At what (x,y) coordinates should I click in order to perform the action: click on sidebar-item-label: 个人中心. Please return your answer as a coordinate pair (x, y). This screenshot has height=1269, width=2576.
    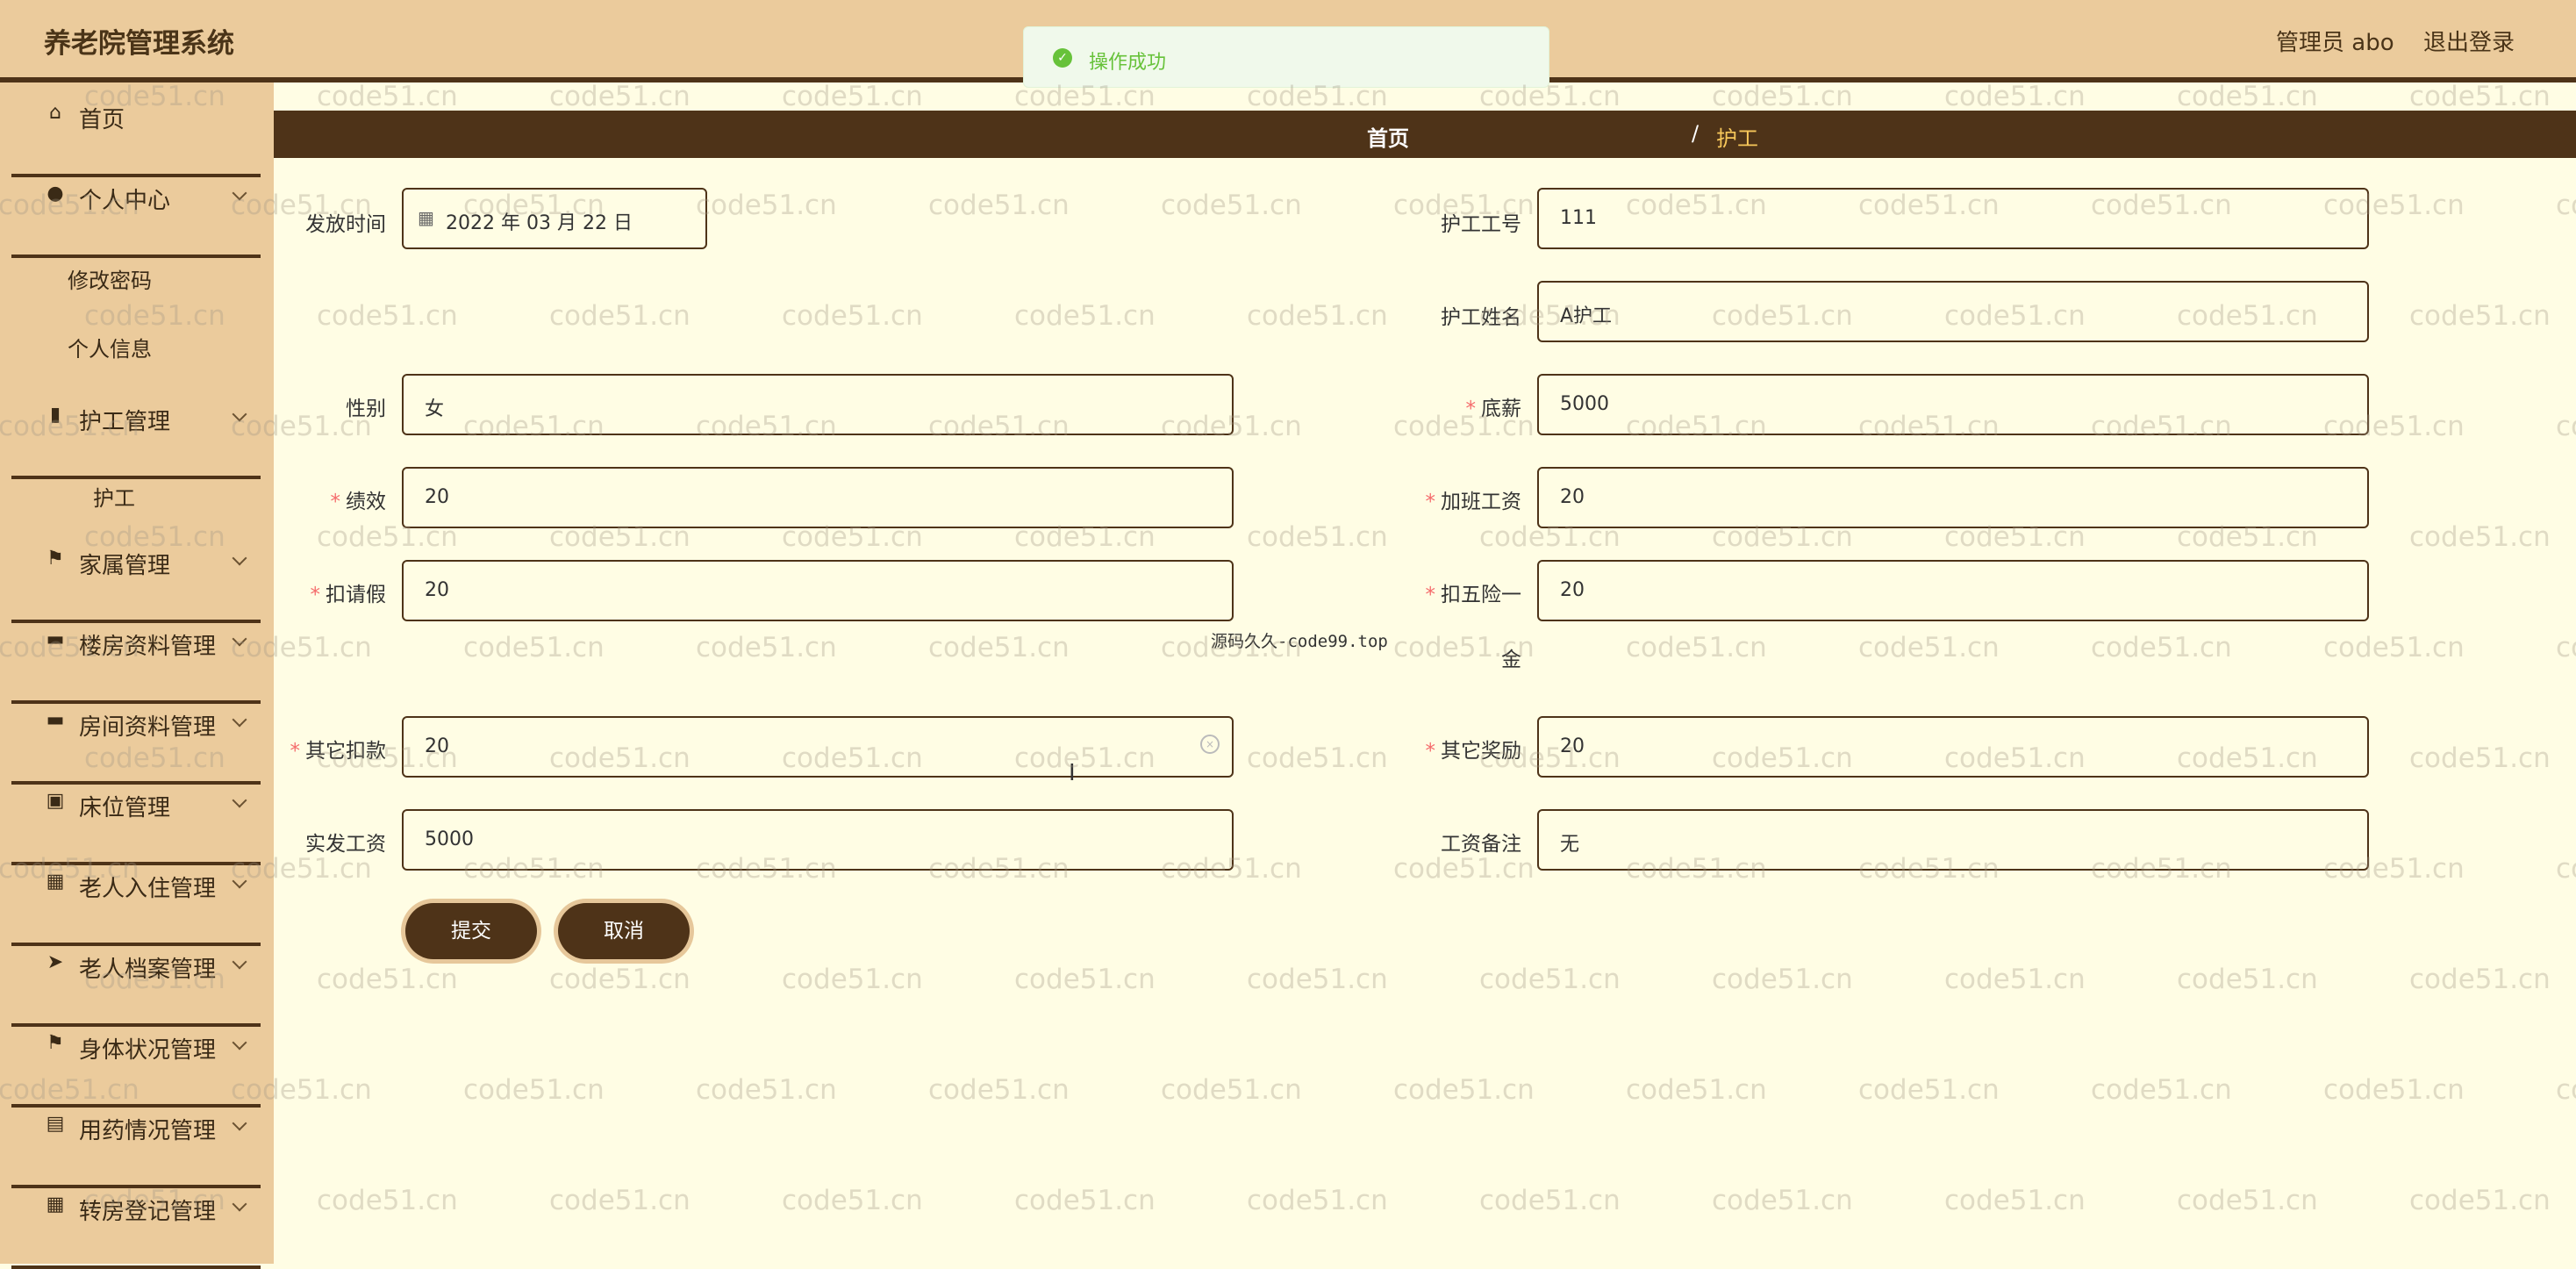
    Looking at the image, I should click on (125, 201).